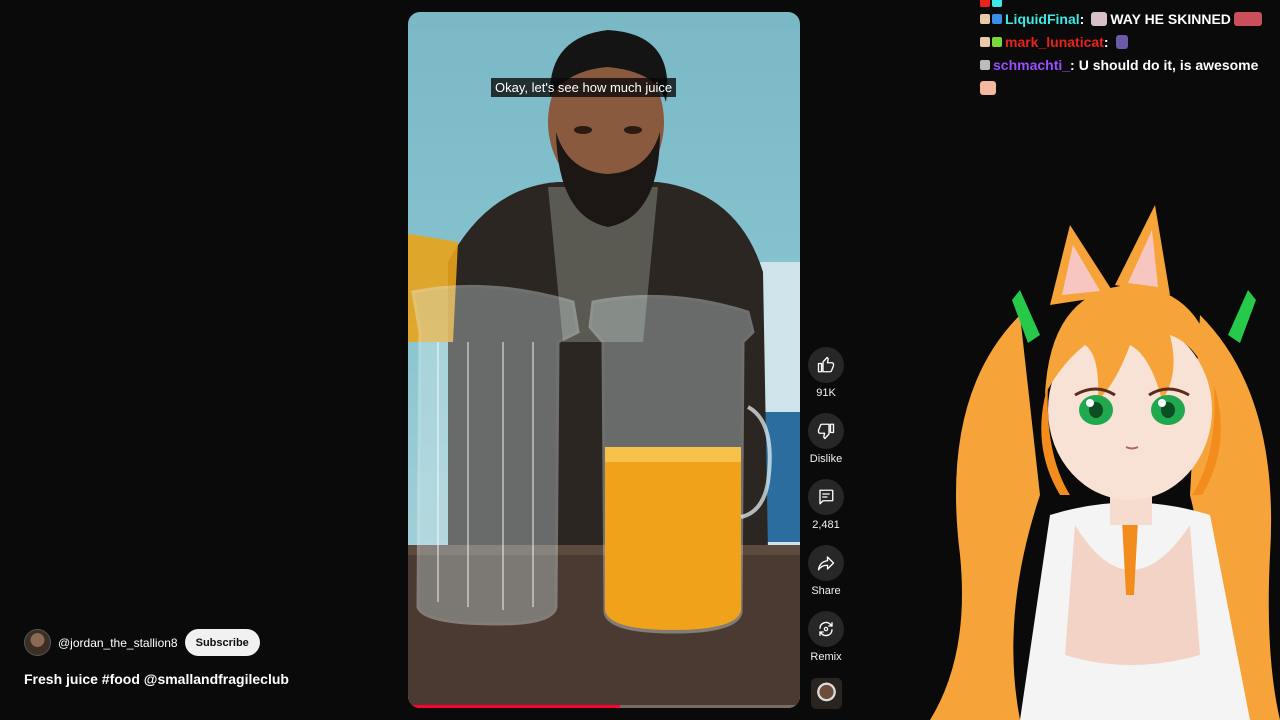 This screenshot has width=1280, height=720. What do you see at coordinates (826, 591) in the screenshot?
I see `share-label: Share` at bounding box center [826, 591].